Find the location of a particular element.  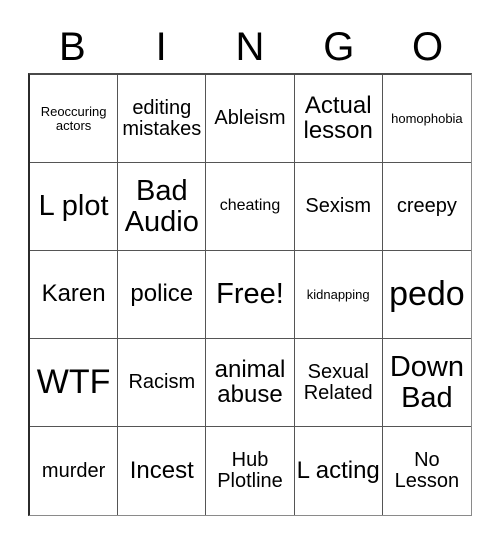

bingo-cell-r2c3: cheating is located at coordinates (250, 207).